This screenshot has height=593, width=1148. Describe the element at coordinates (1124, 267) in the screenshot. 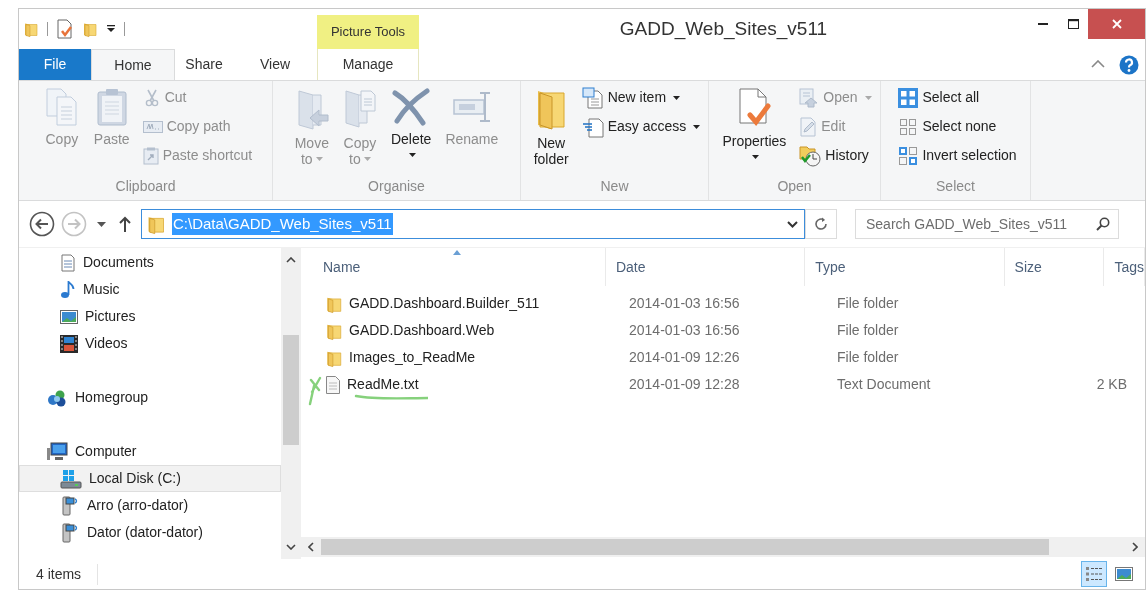

I see `column-header: Tags` at that location.